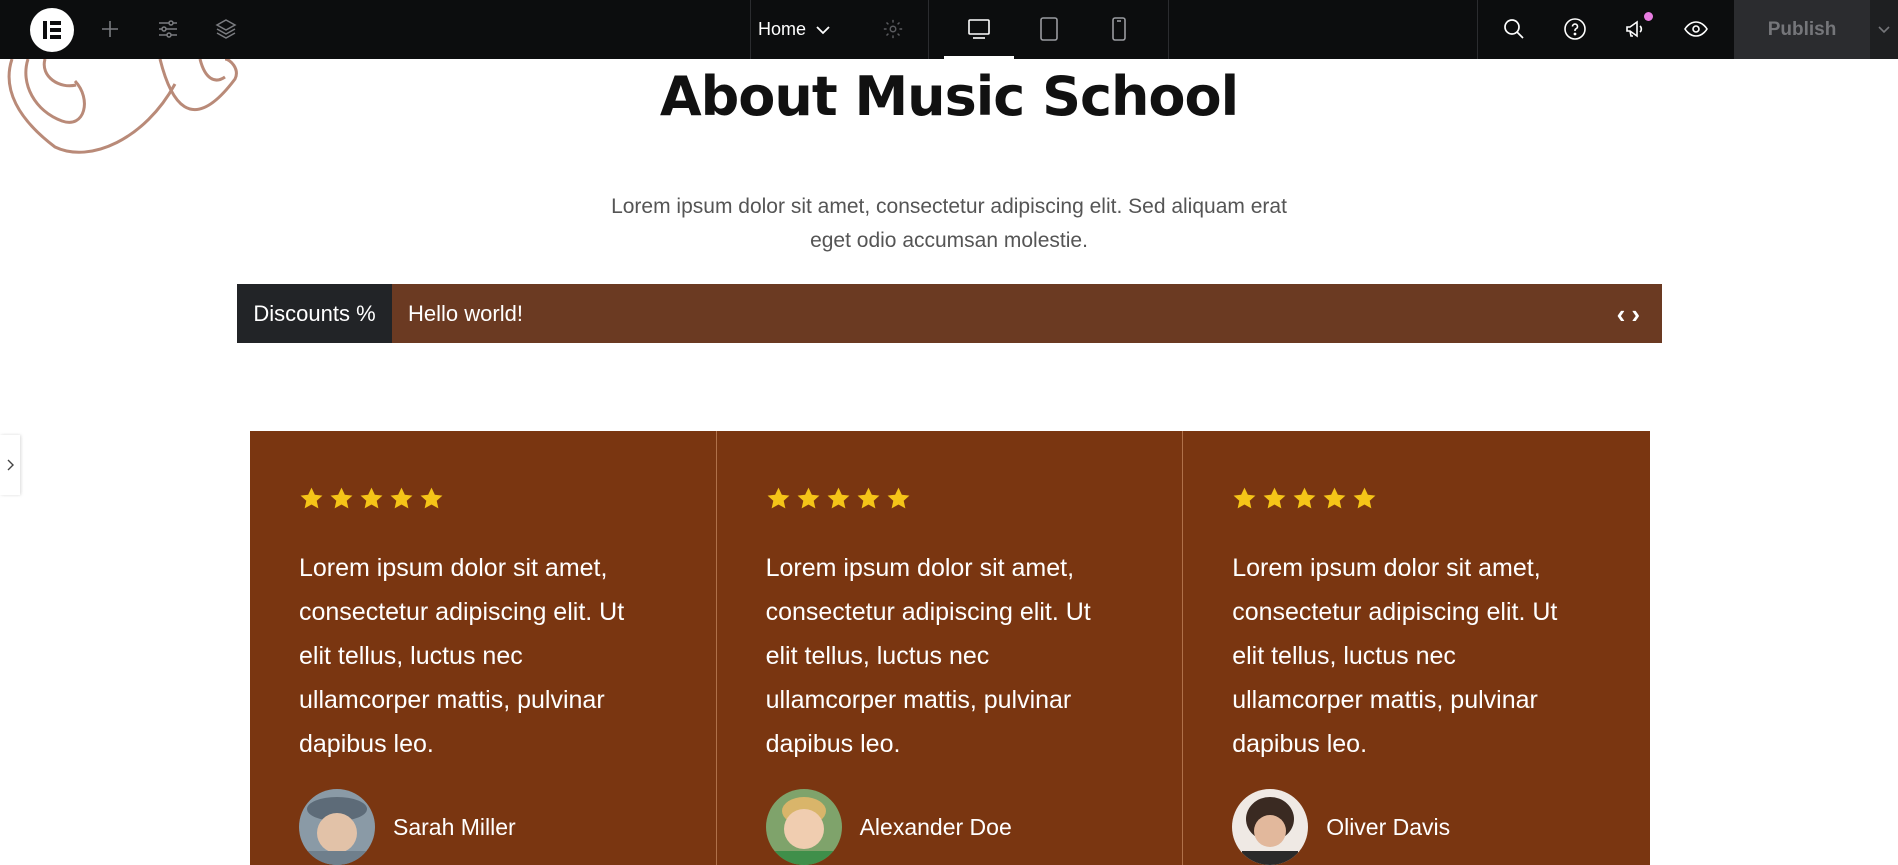 Image resolution: width=1898 pixels, height=865 pixels. I want to click on page-name: Home, so click(782, 29).